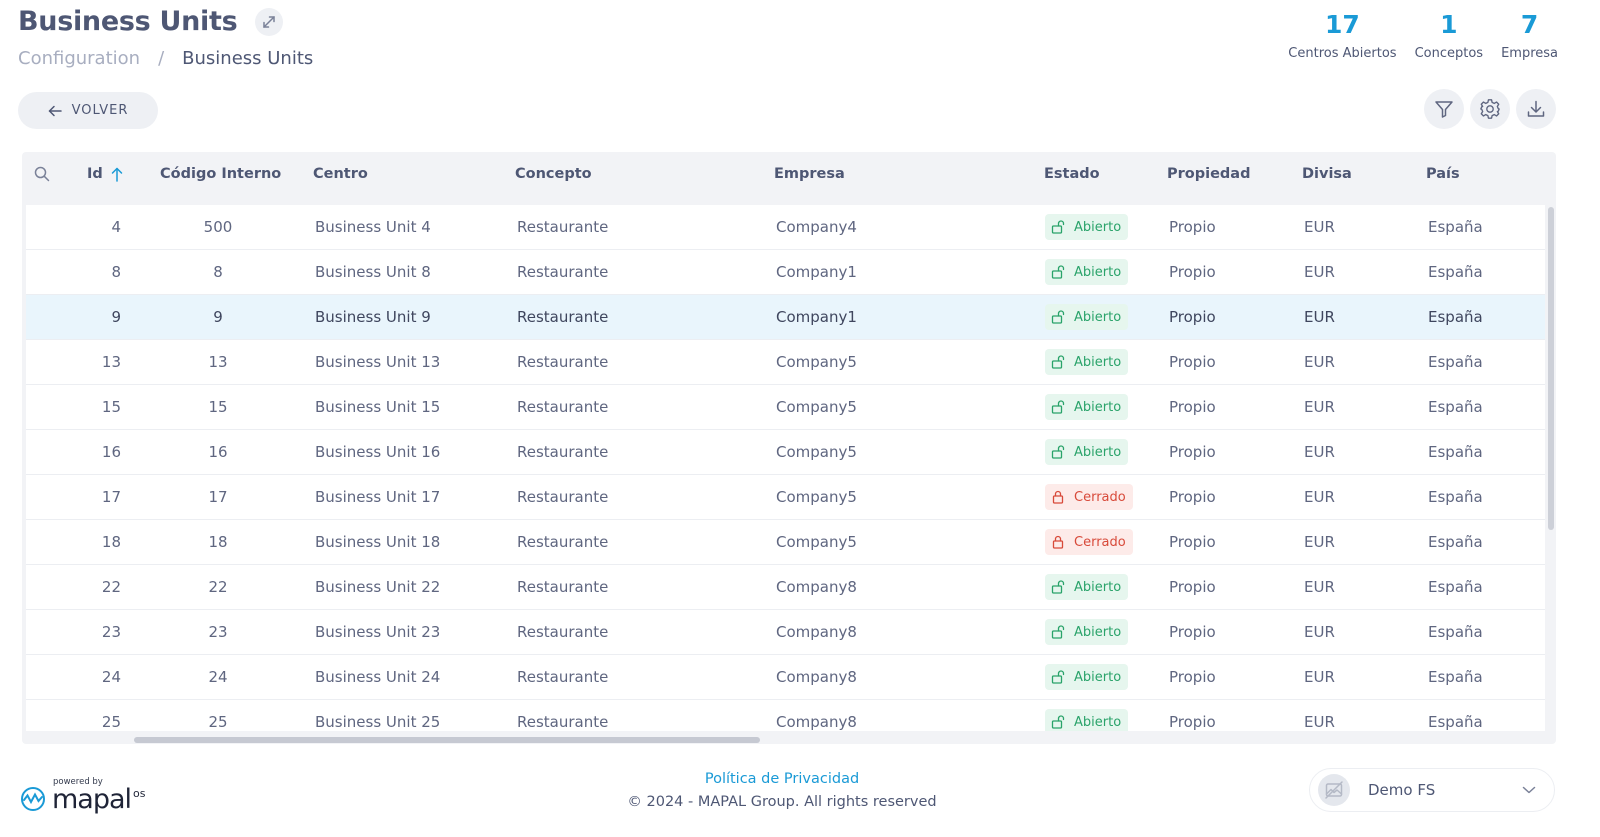  I want to click on privacy-policy-link: Política de Privacidad, so click(782, 779).